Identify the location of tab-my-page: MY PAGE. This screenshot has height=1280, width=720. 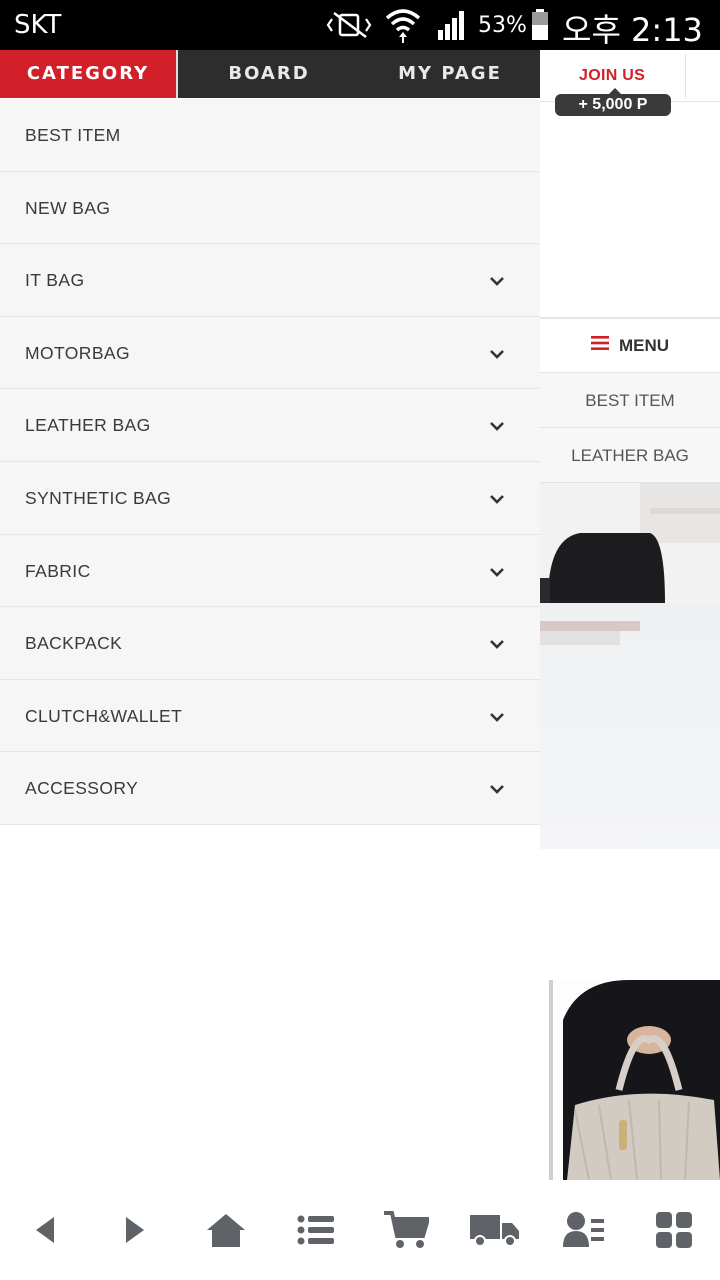
(450, 74).